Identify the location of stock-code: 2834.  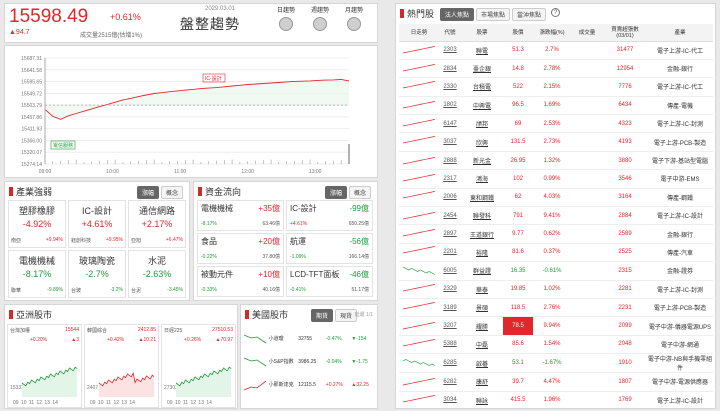
(450, 68).